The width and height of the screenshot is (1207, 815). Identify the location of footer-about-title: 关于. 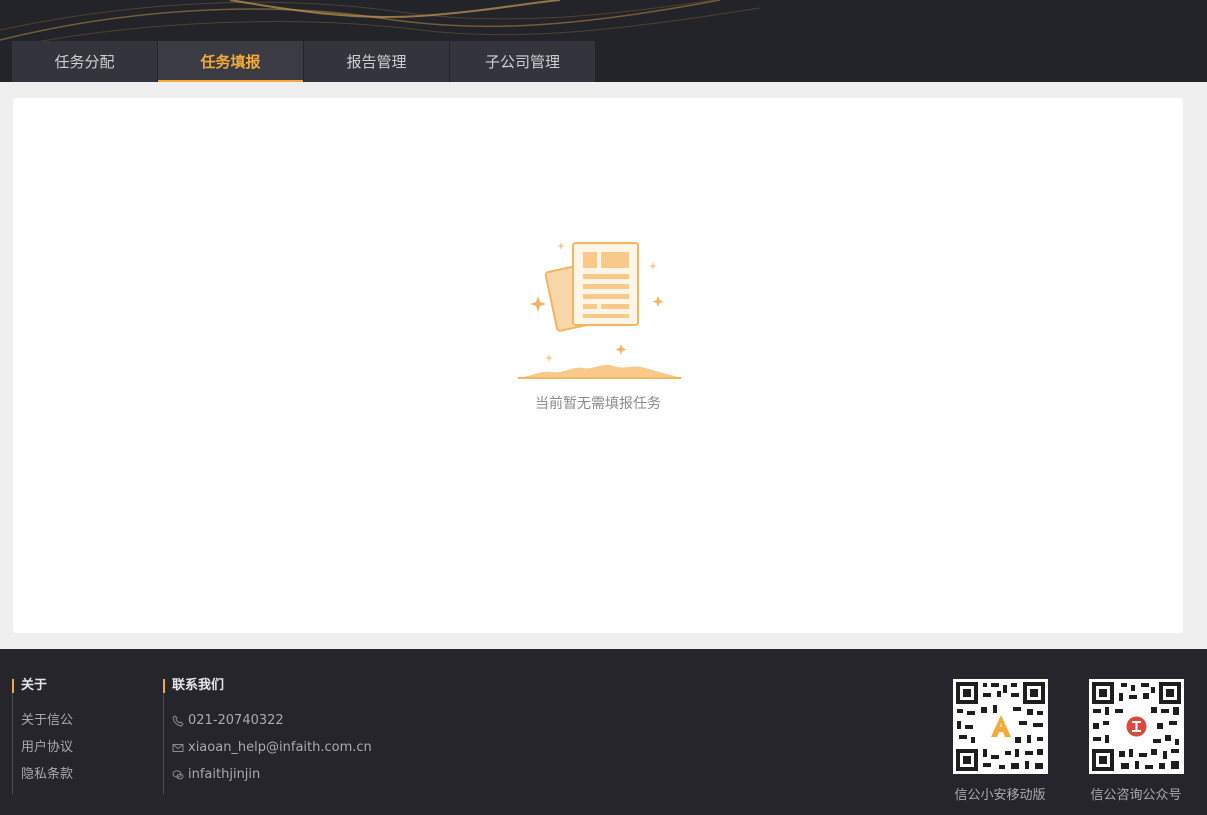
(42, 686).